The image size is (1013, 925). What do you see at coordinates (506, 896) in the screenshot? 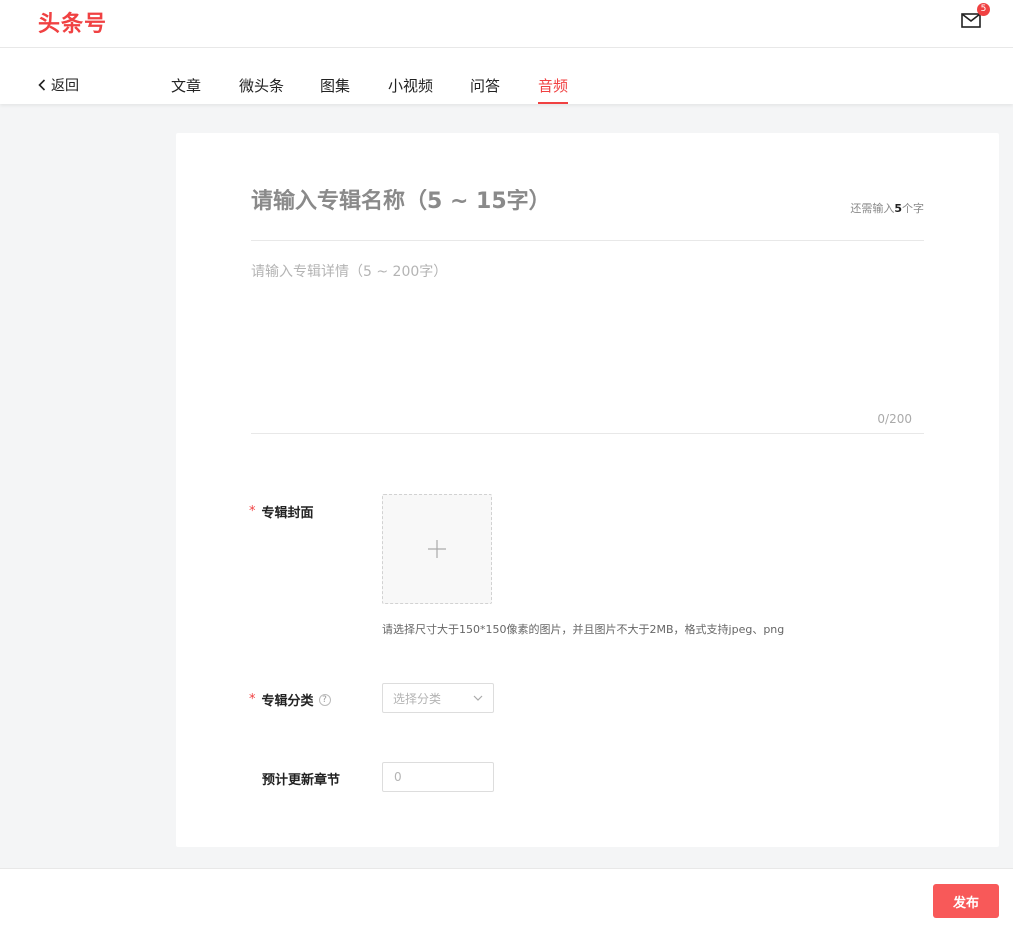
I see `footer-bar: 发布` at bounding box center [506, 896].